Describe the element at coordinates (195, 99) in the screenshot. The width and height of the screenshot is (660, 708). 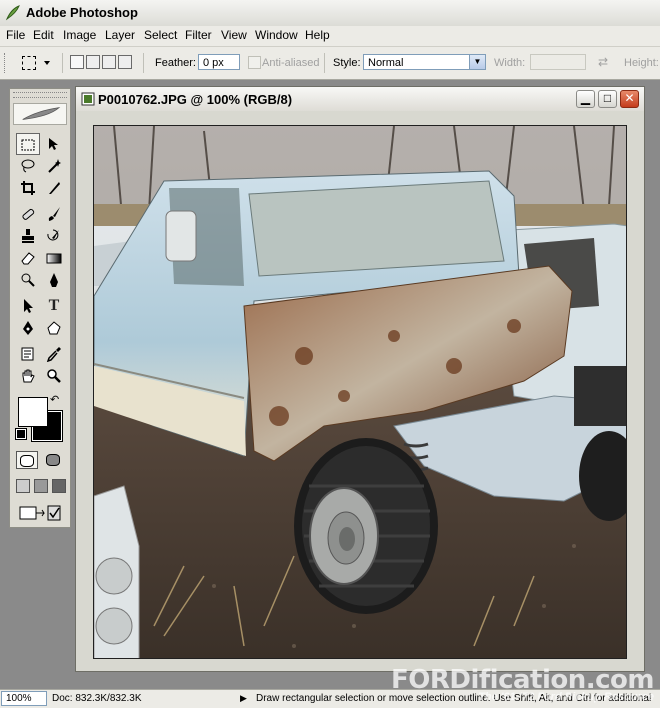
I see `document-title: P0010762.JPG @ 100% (RGB/8)` at that location.